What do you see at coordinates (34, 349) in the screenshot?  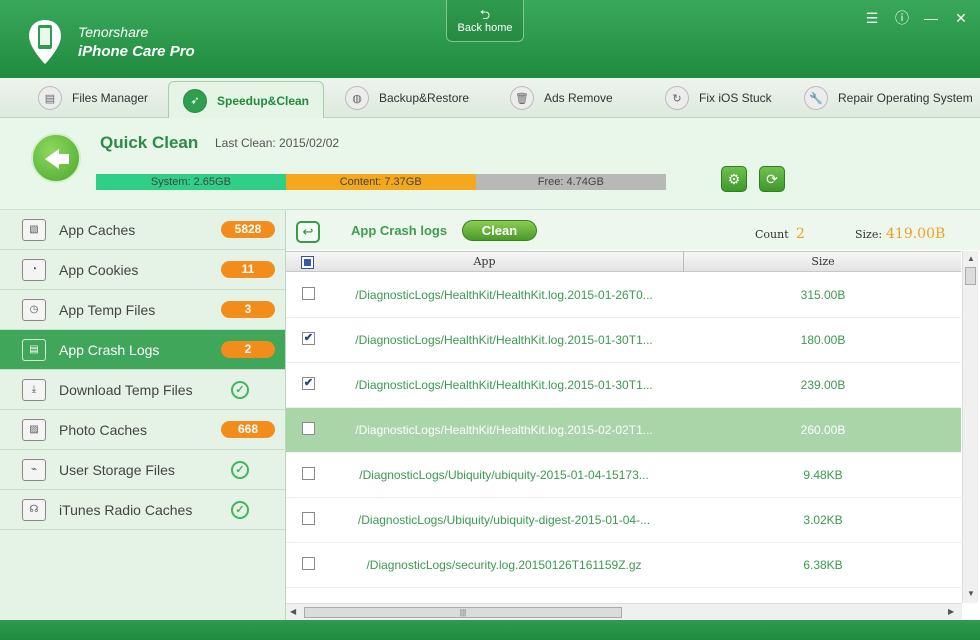 I see `crash-log-icon: ▤` at bounding box center [34, 349].